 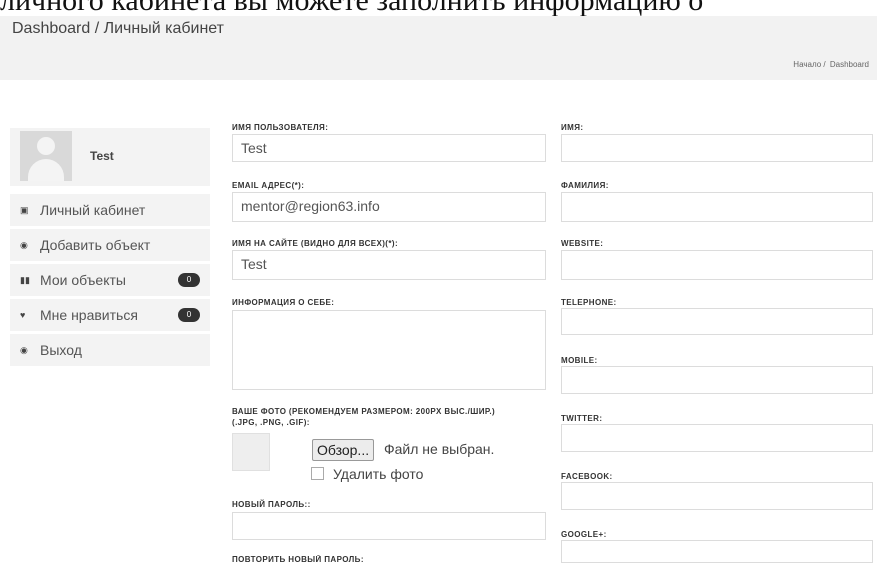 What do you see at coordinates (582, 418) in the screenshot?
I see `twitter-label: TWITTER:` at bounding box center [582, 418].